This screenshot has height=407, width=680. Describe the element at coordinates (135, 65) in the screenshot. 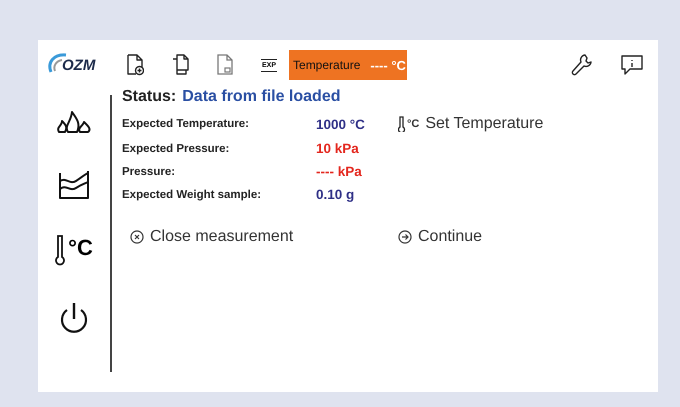

I see `add-file-icon` at that location.